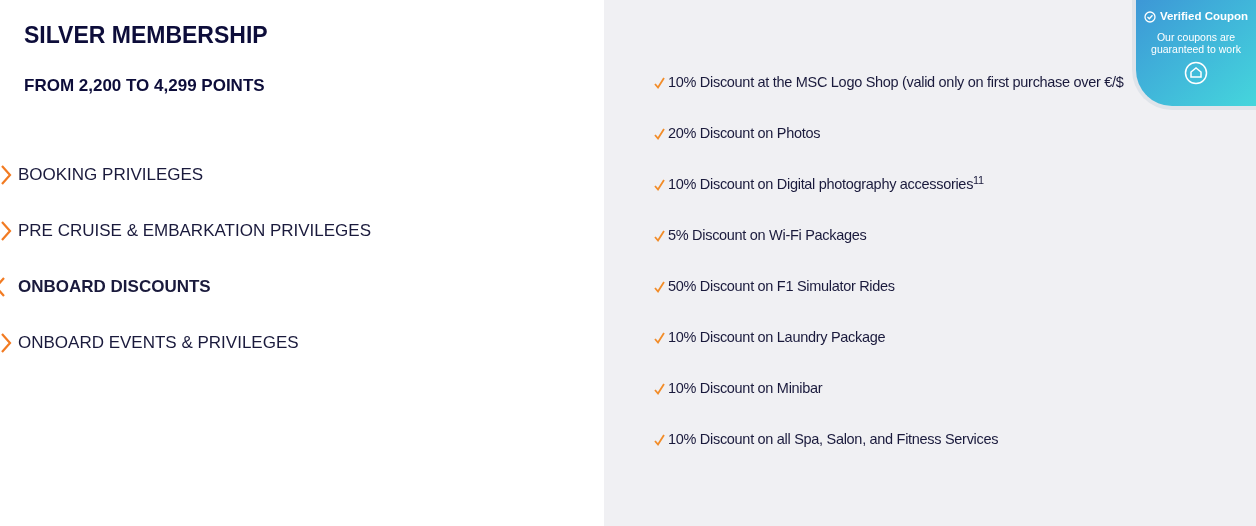  Describe the element at coordinates (1196, 43) in the screenshot. I see `badge-text: Our coupons are guaranteed to work` at that location.